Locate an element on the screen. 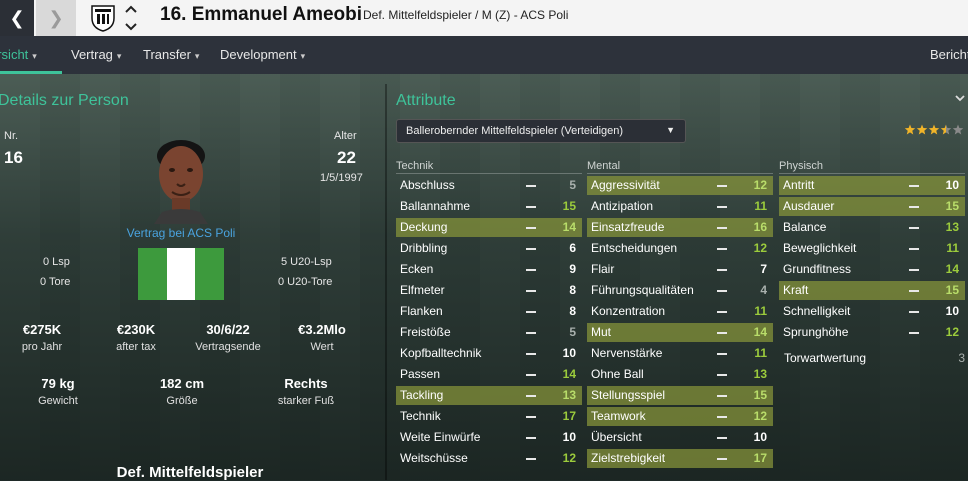 This screenshot has height=481, width=968. attribute-row: Antizipation 11 is located at coordinates (680, 206).